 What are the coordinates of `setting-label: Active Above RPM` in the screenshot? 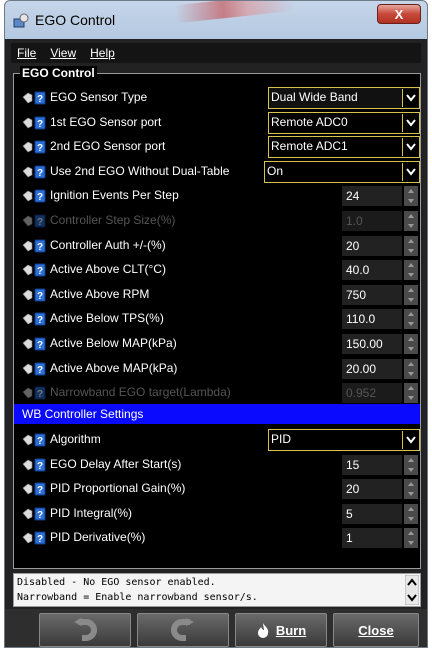 It's located at (100, 293).